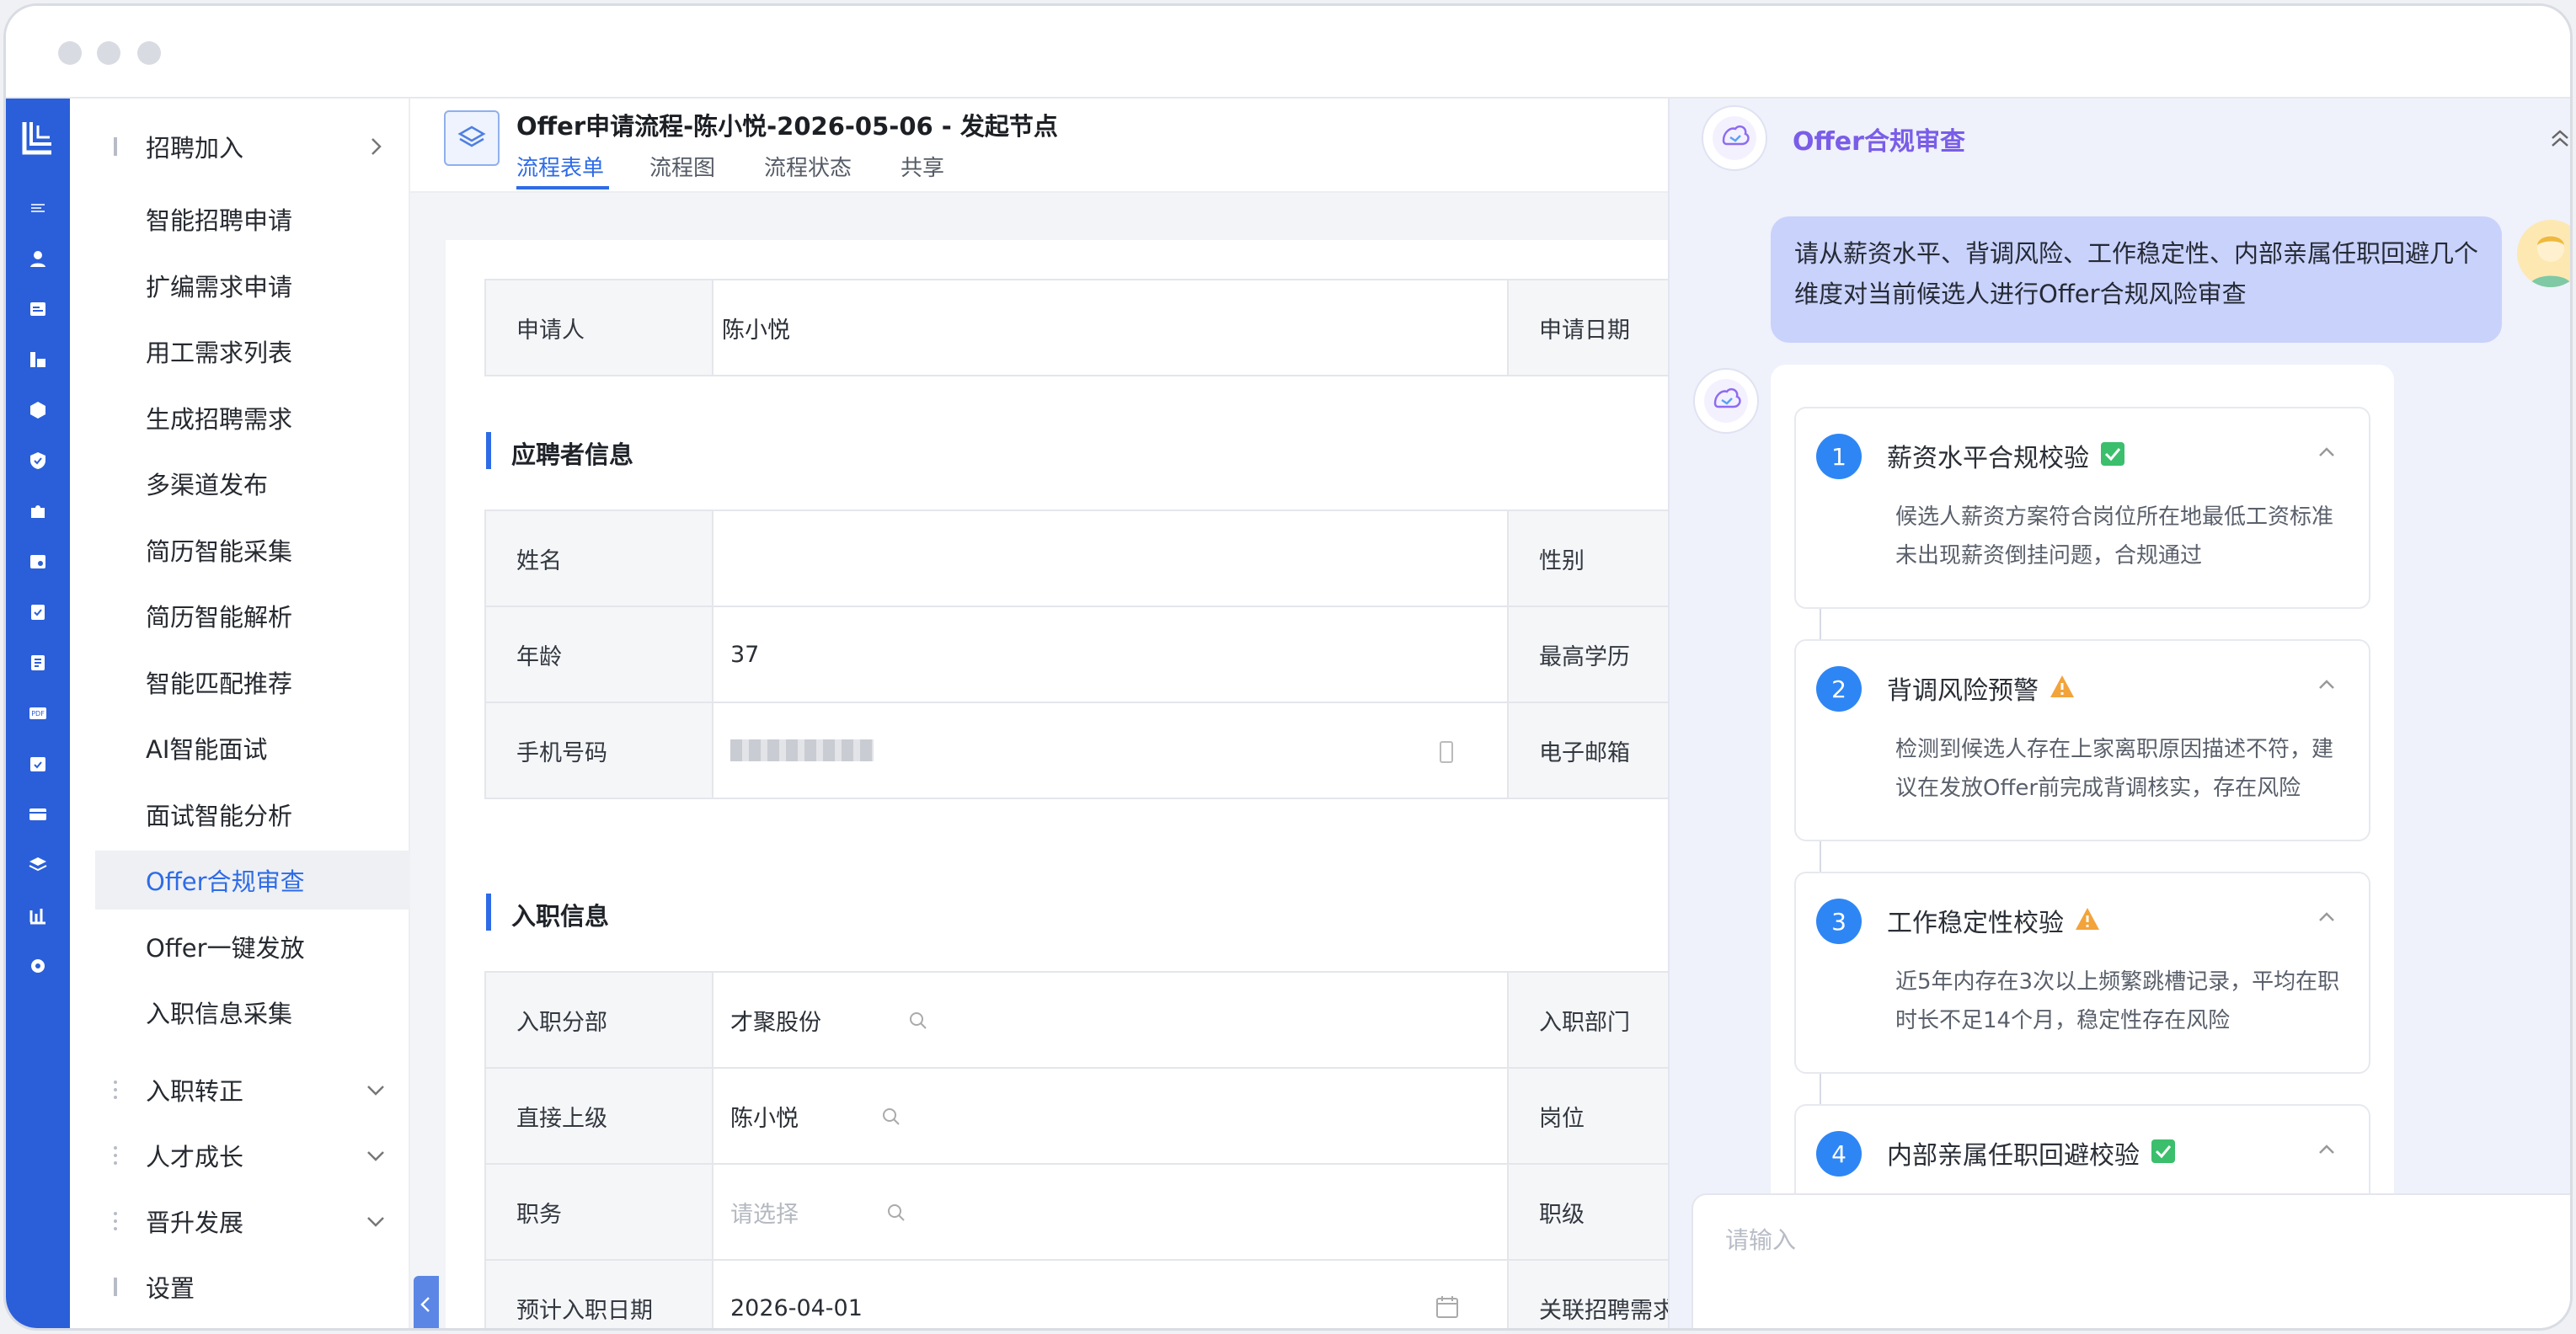 The width and height of the screenshot is (2576, 1334). I want to click on sidebar-item: 入职信息采集, so click(252, 1012).